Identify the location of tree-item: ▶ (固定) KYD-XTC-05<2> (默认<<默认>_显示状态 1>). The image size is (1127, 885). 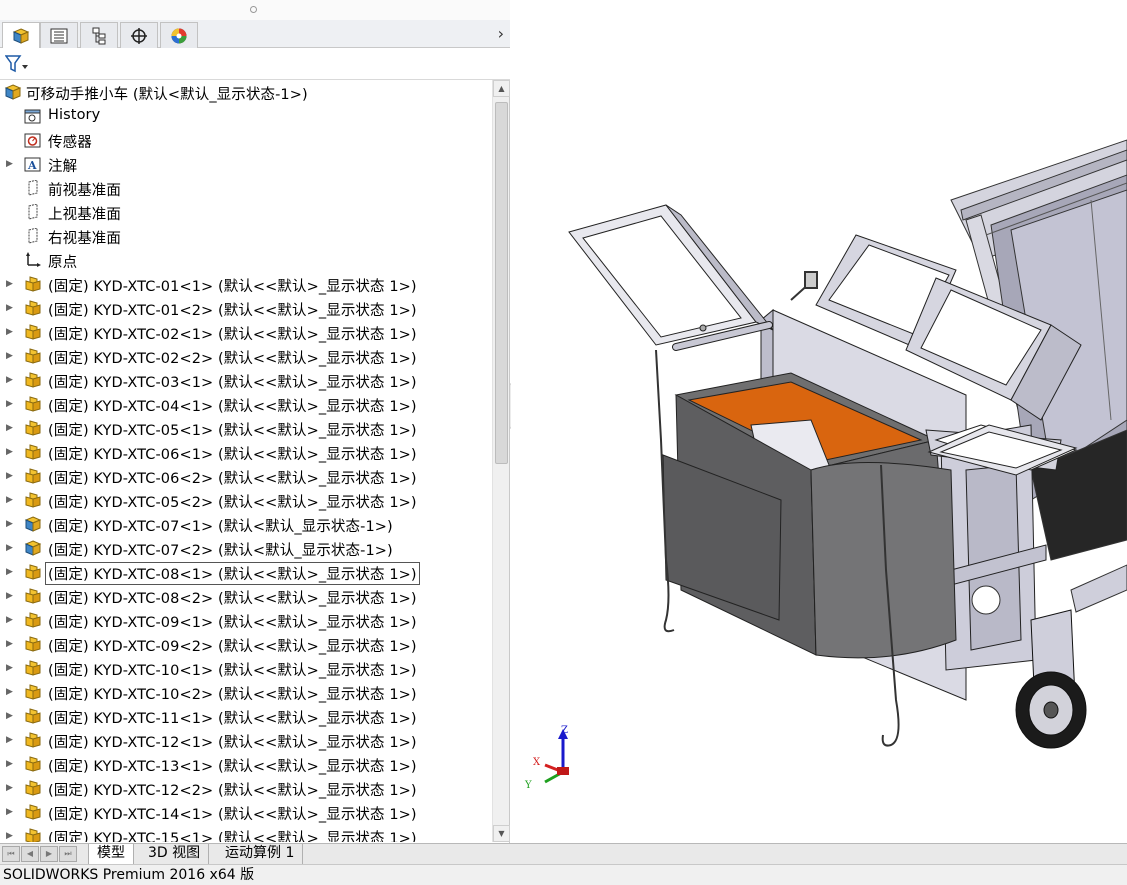
(246, 500).